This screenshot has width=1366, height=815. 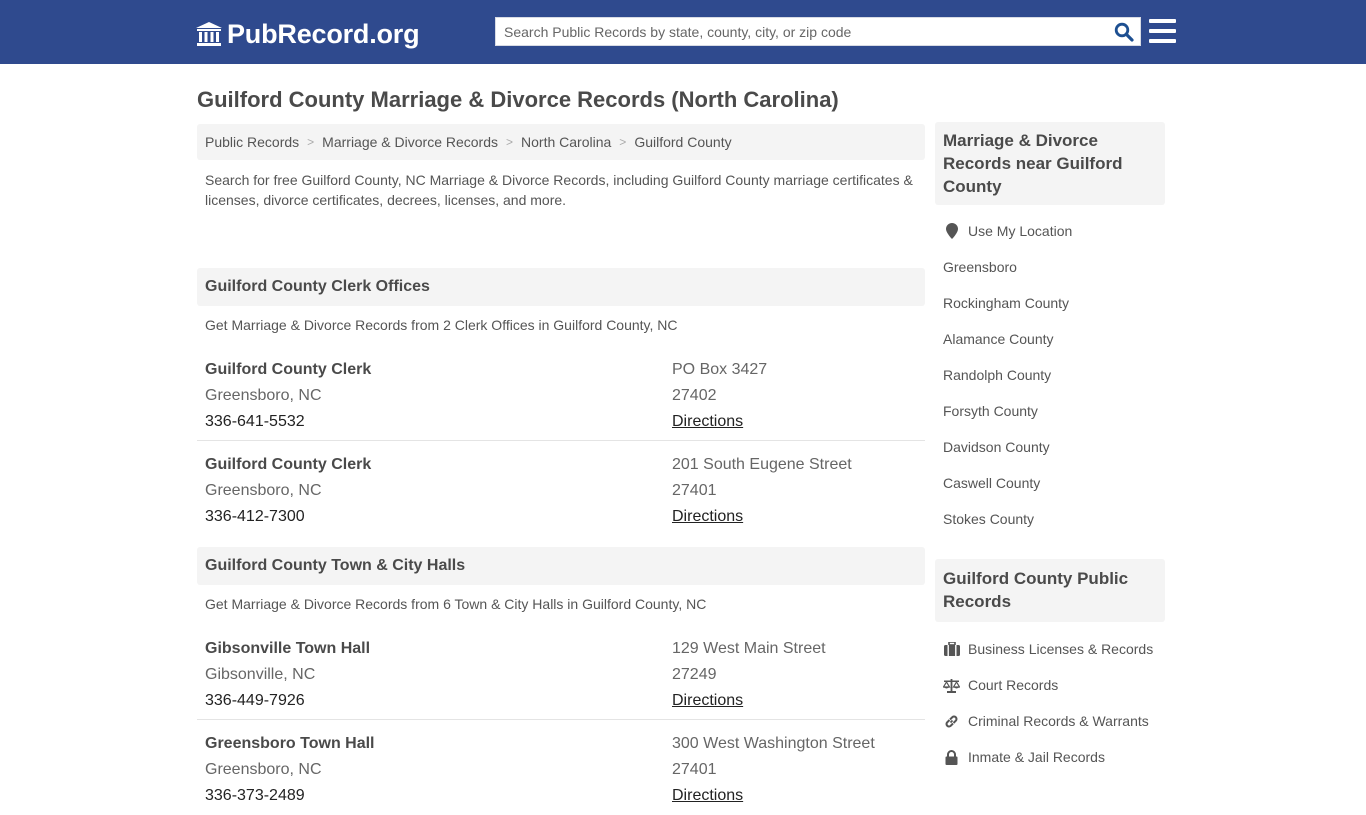 I want to click on record-phone: 336-412-7300, so click(x=288, y=520).